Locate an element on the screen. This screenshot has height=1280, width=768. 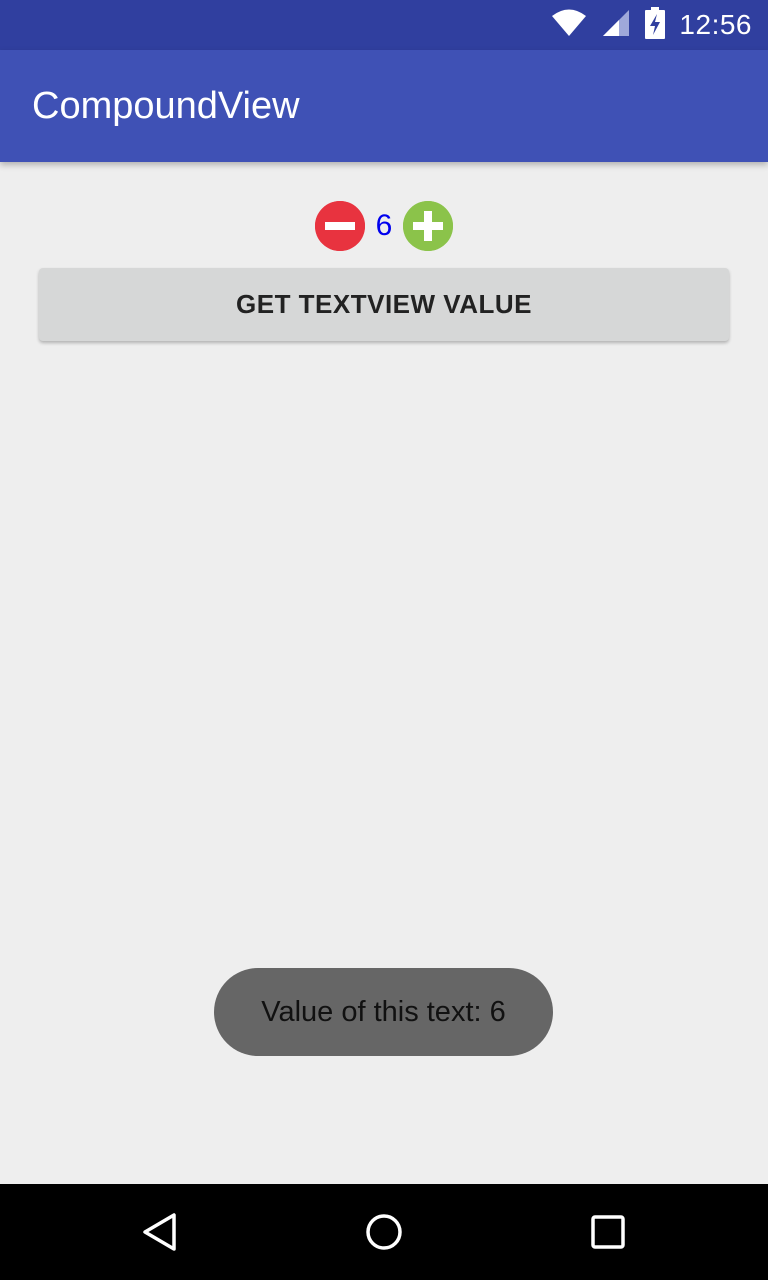
status-bar: 12:56 is located at coordinates (384, 25).